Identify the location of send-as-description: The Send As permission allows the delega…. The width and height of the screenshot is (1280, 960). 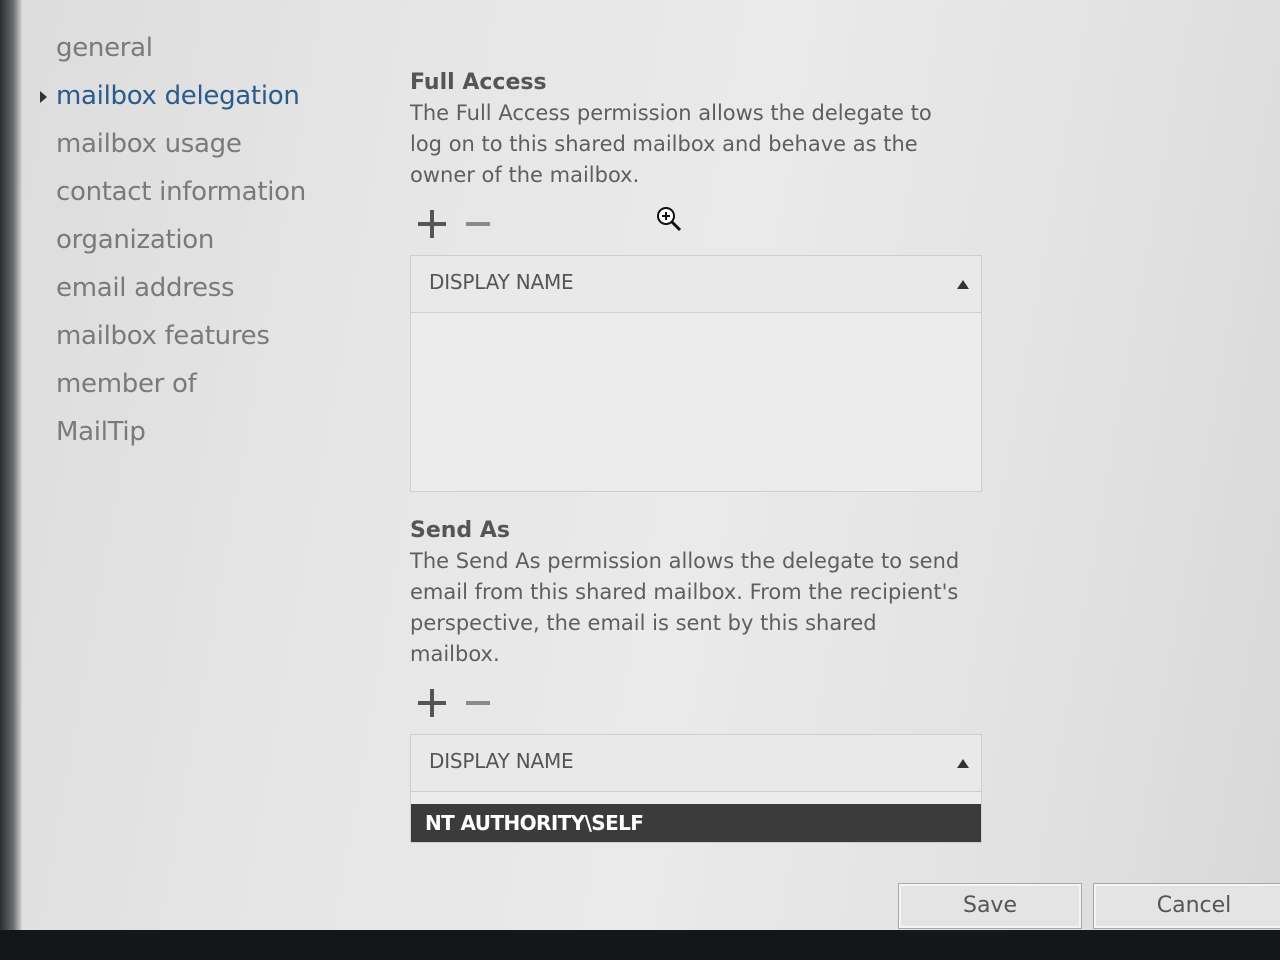
(685, 607).